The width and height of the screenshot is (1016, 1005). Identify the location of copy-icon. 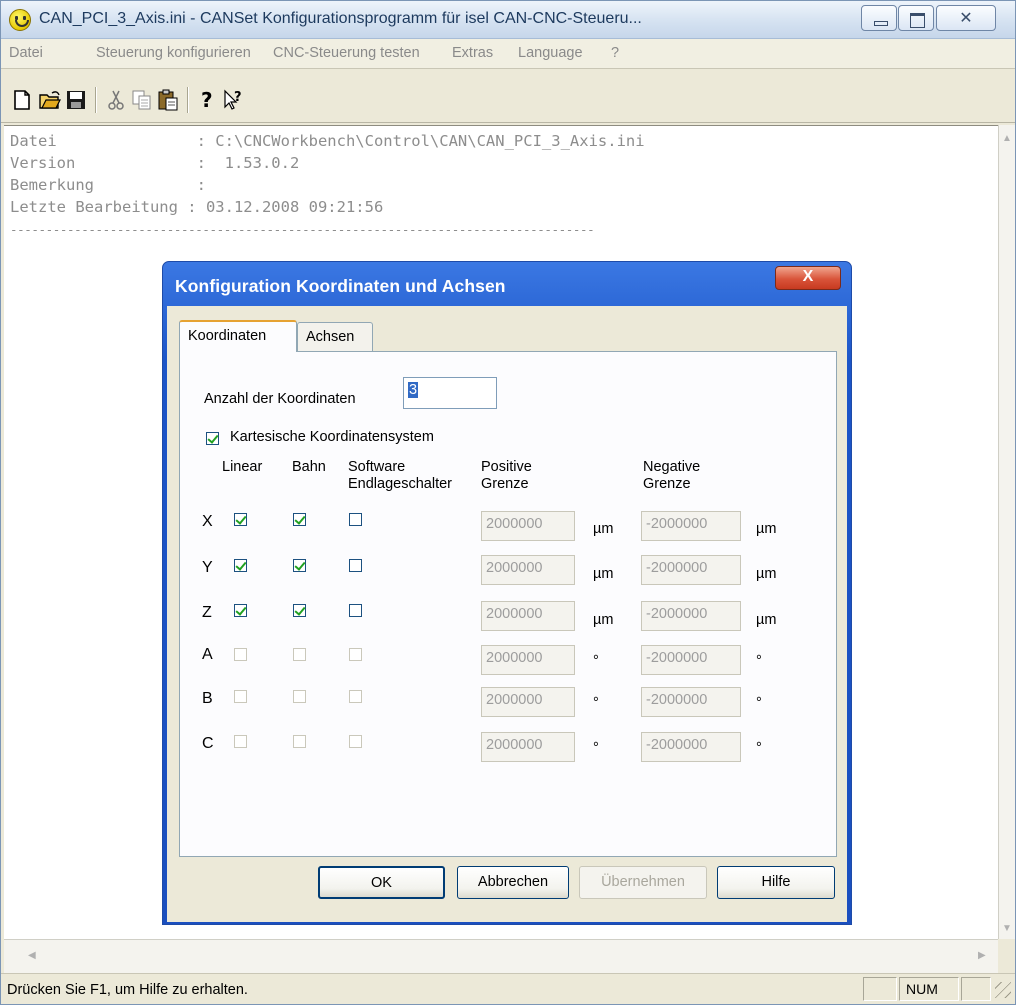
(142, 100).